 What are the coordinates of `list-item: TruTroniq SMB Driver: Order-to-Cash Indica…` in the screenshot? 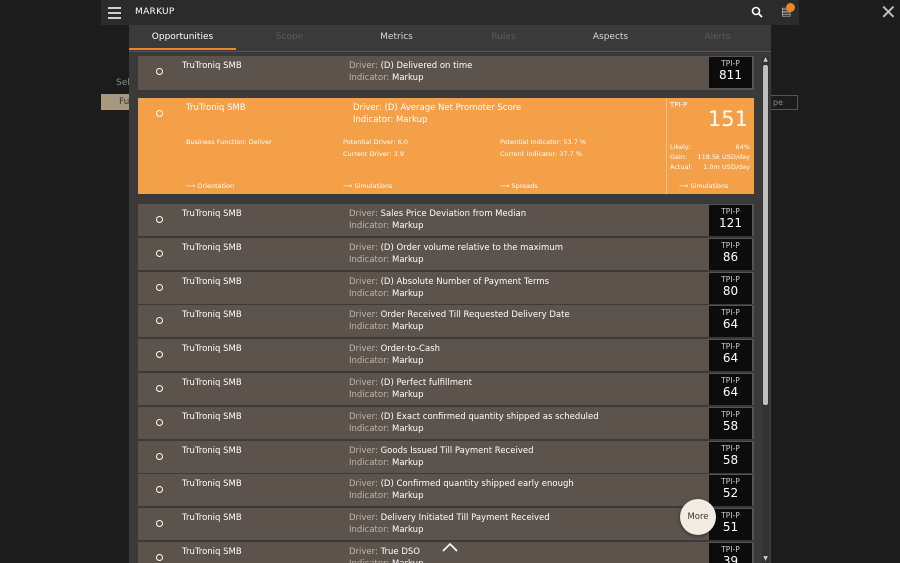 It's located at (446, 356).